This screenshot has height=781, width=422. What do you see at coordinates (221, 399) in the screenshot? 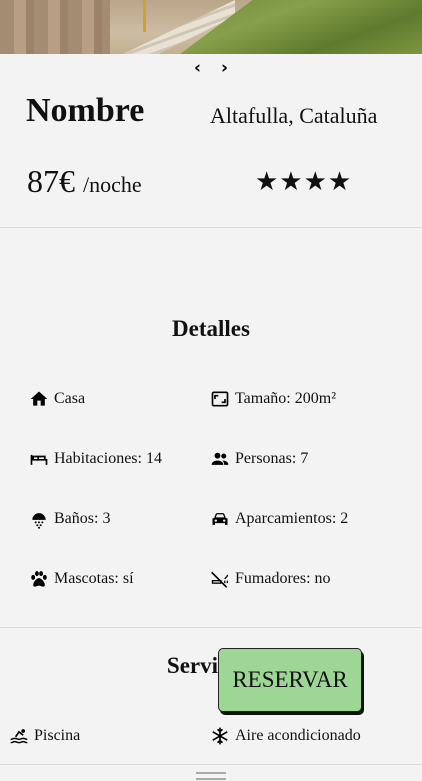
I see `aspect-ratio-icon` at bounding box center [221, 399].